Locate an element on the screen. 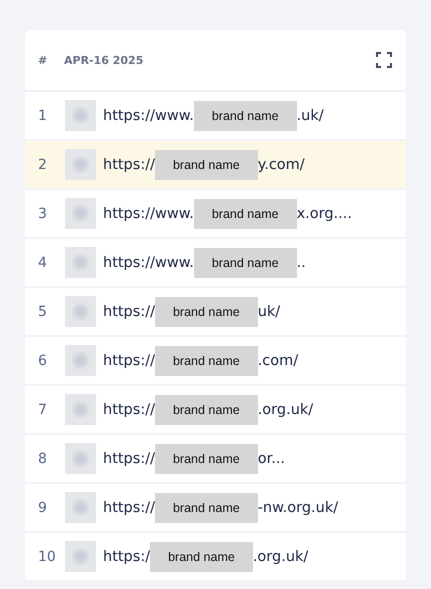  url-text: -nw.org.uk/ is located at coordinates (298, 508).